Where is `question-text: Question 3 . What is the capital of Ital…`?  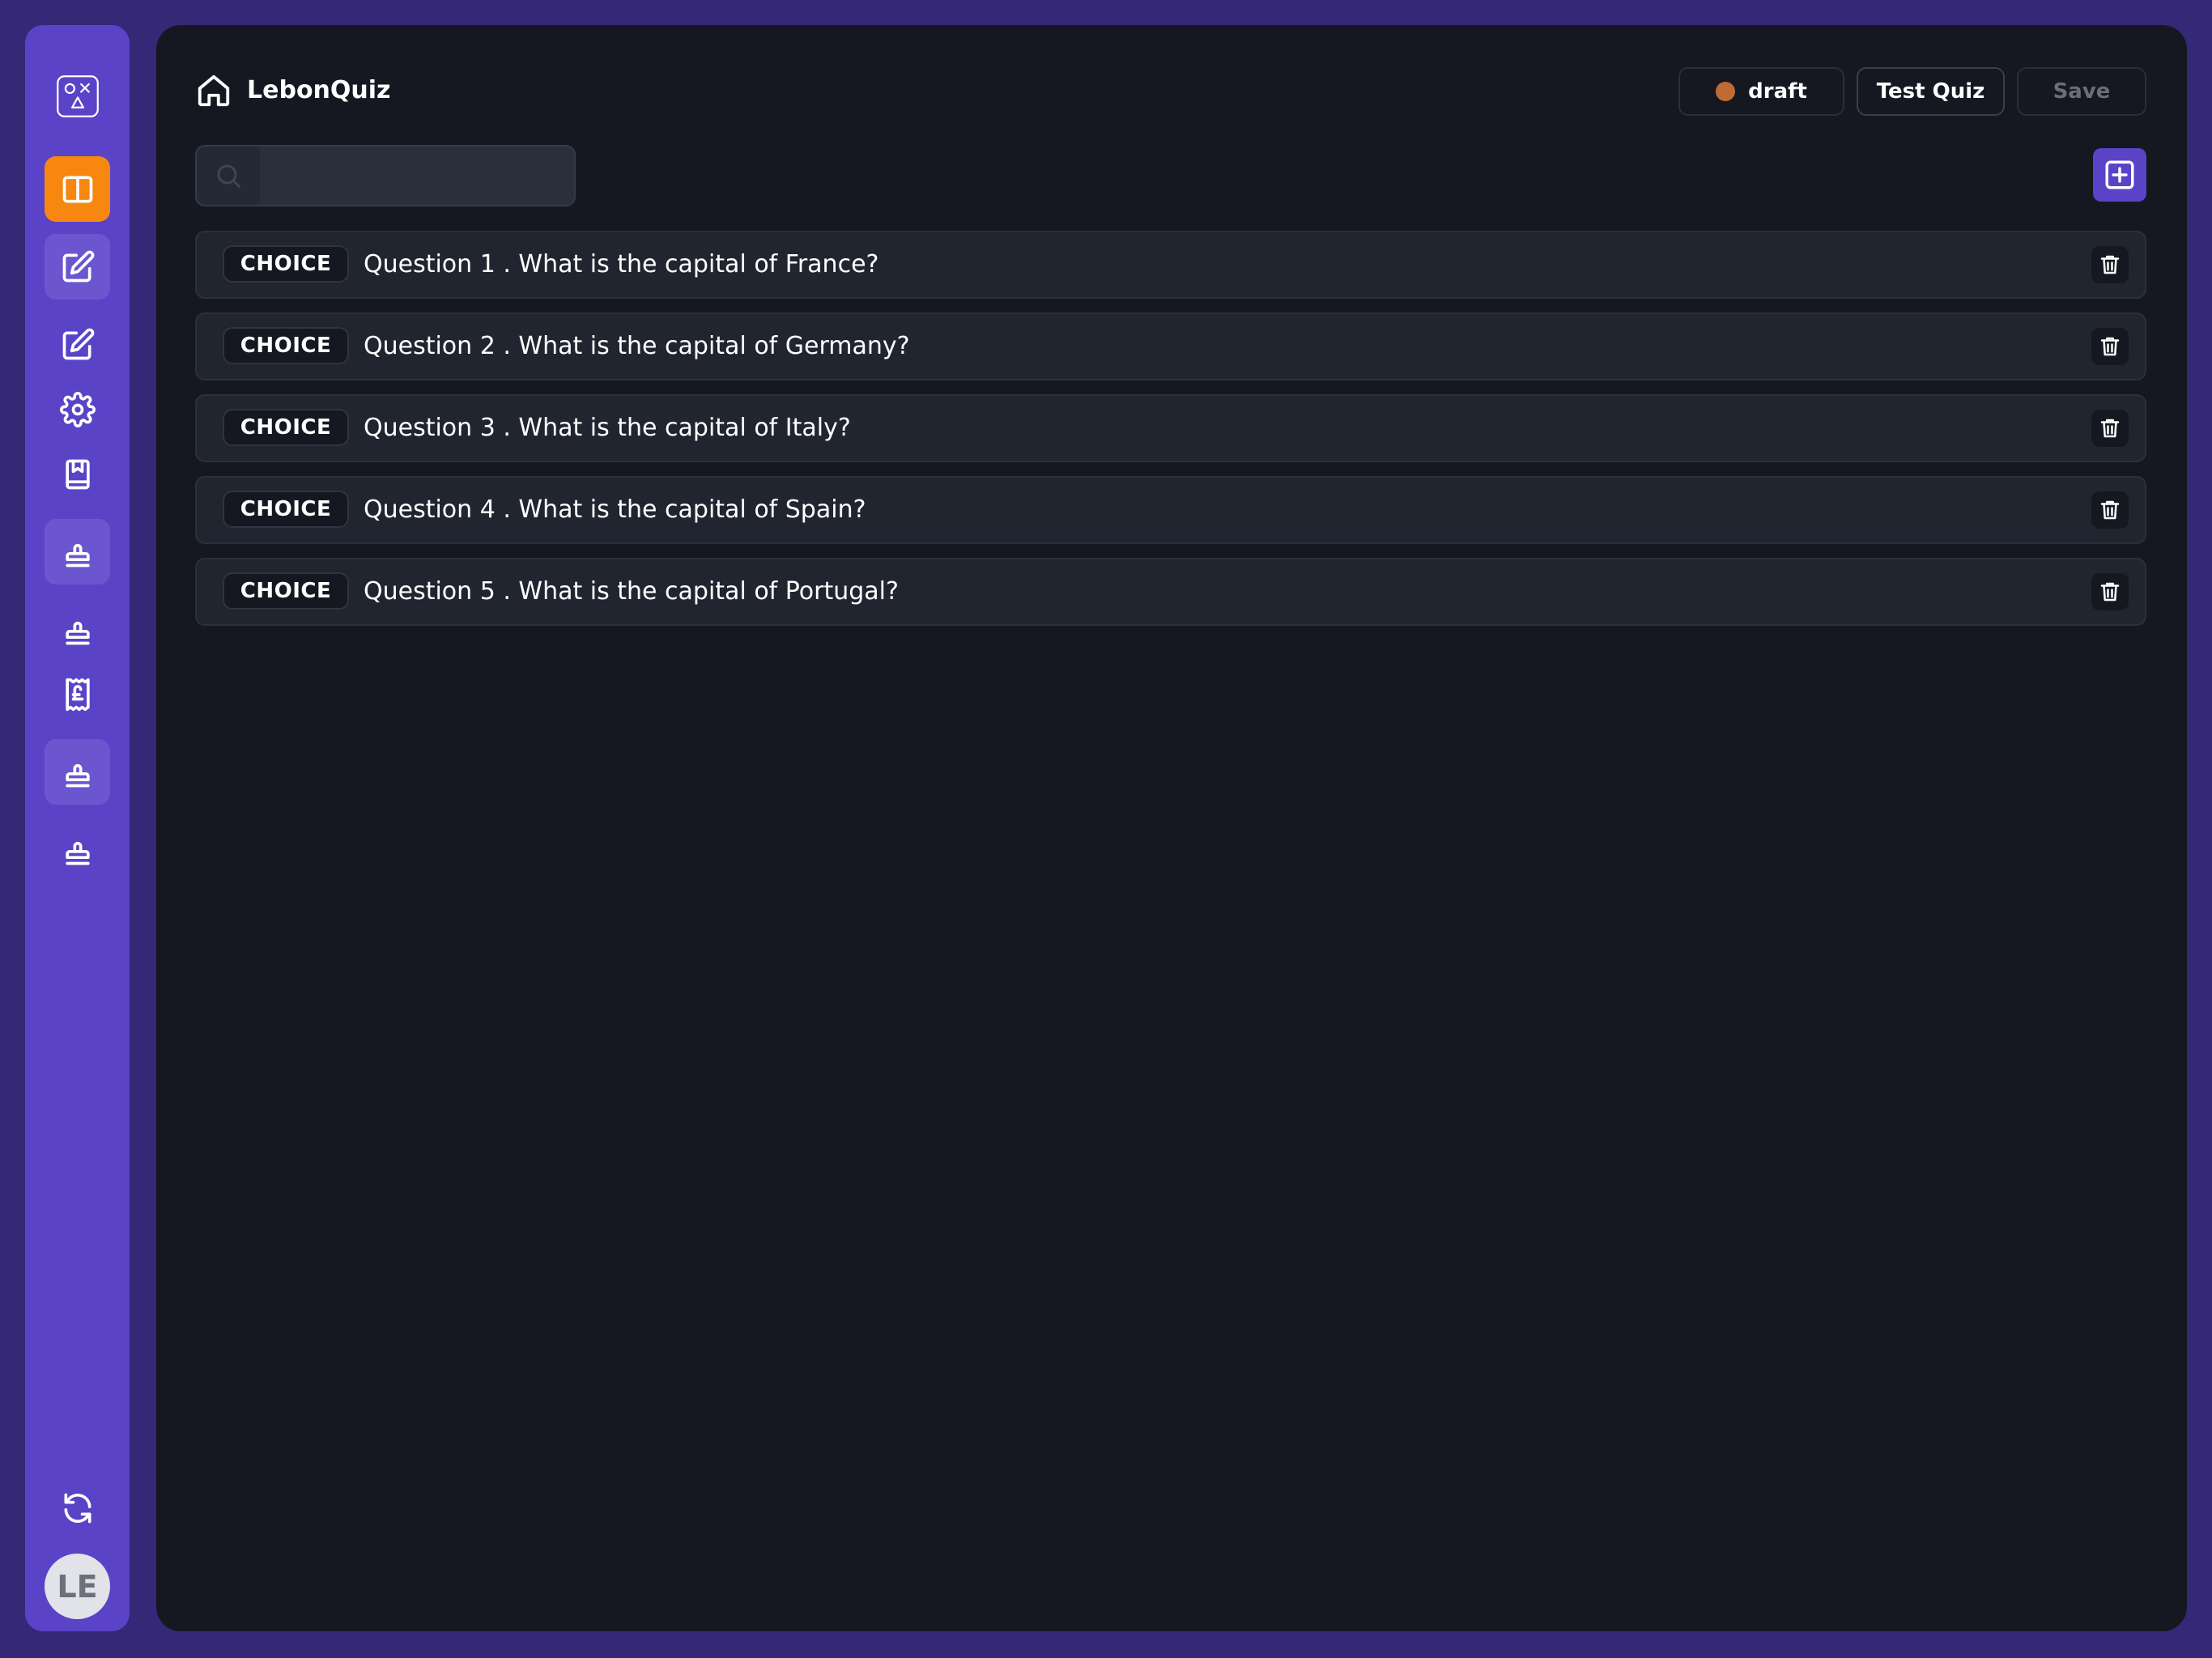 question-text: Question 3 . What is the capital of Ital… is located at coordinates (607, 428).